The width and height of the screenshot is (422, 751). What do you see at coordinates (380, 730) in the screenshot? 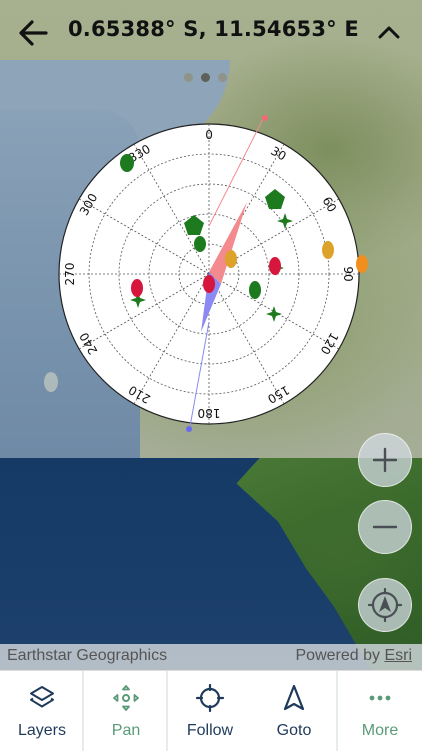
I see `nav-label: More` at bounding box center [380, 730].